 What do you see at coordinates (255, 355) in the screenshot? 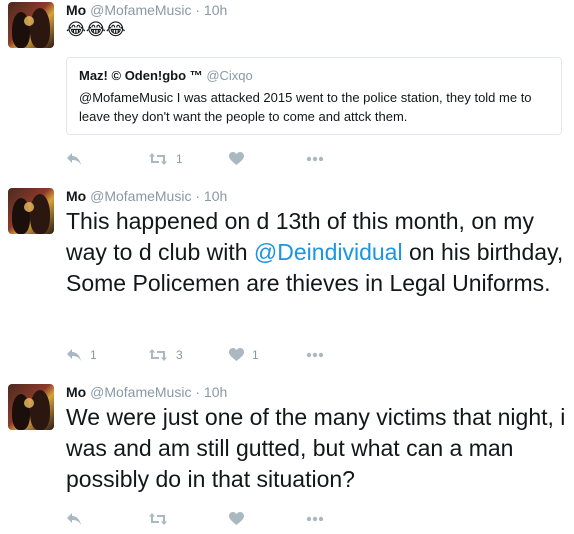
I see `like-count: 1` at bounding box center [255, 355].